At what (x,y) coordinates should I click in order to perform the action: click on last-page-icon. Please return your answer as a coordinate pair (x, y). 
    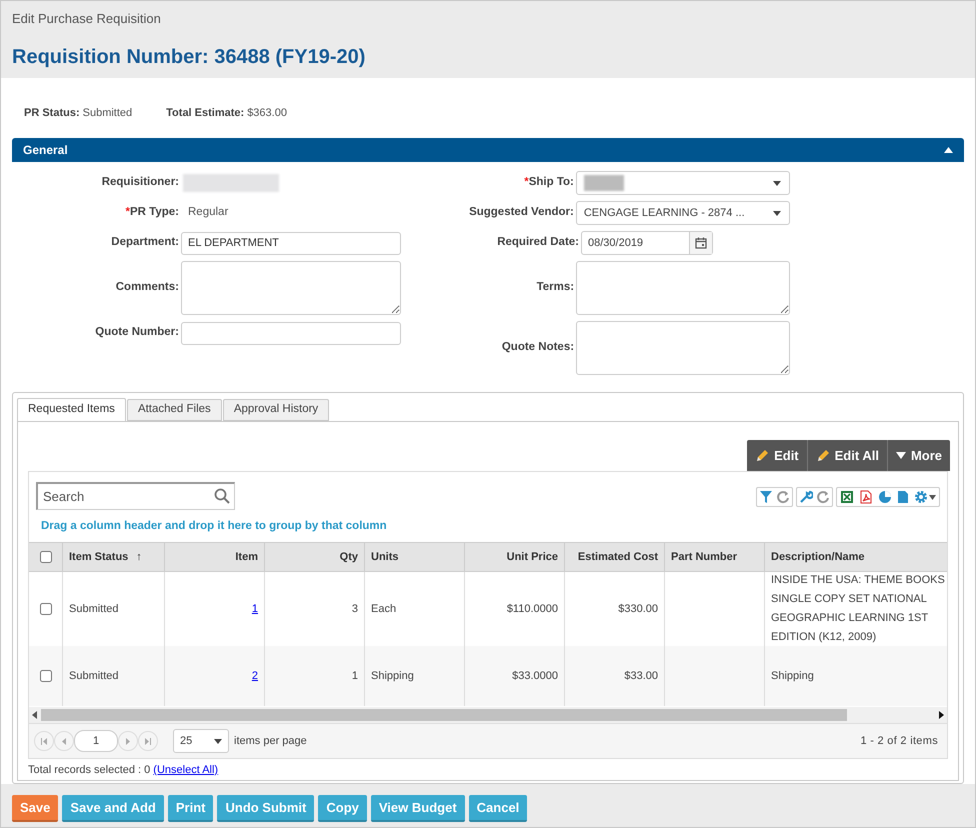
    Looking at the image, I should click on (148, 741).